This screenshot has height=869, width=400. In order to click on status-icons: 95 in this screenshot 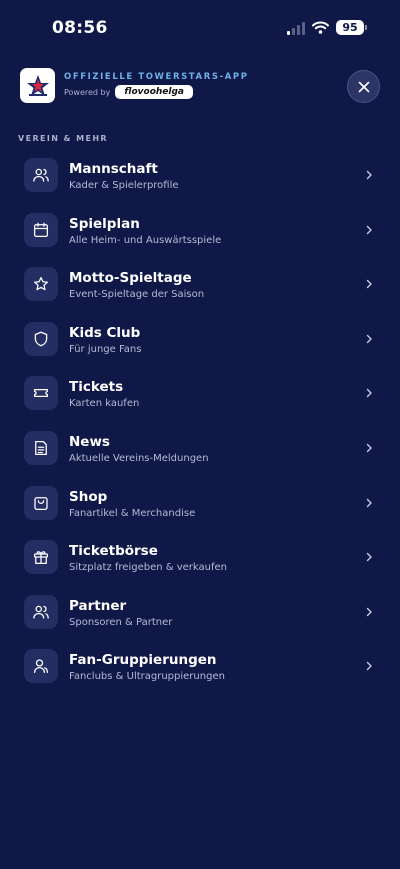, I will do `click(327, 27)`.